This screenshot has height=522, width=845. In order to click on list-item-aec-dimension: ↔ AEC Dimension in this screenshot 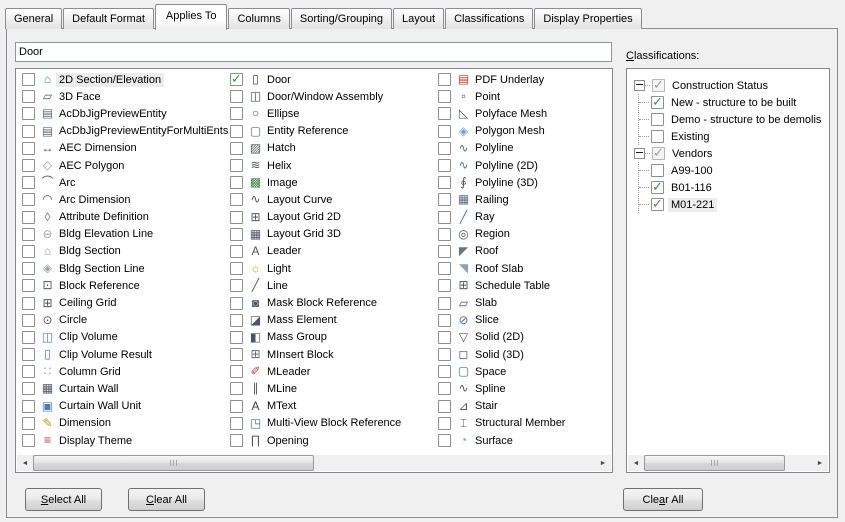, I will do `click(123, 148)`.